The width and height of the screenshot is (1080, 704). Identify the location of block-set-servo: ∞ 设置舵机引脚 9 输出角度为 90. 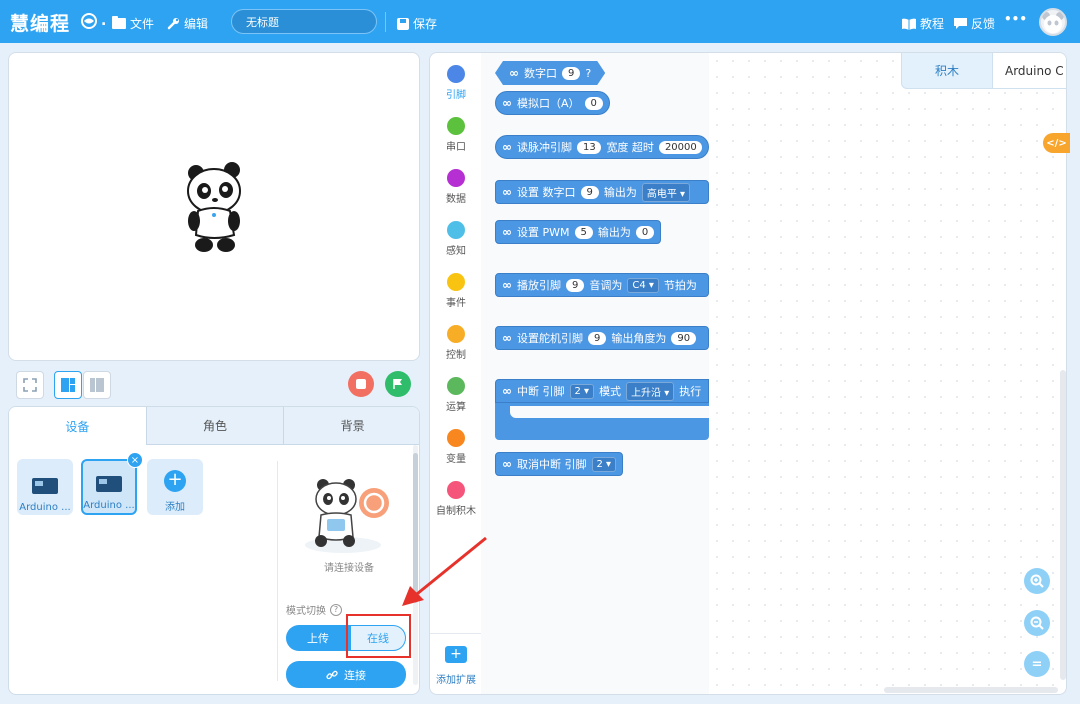
(602, 338).